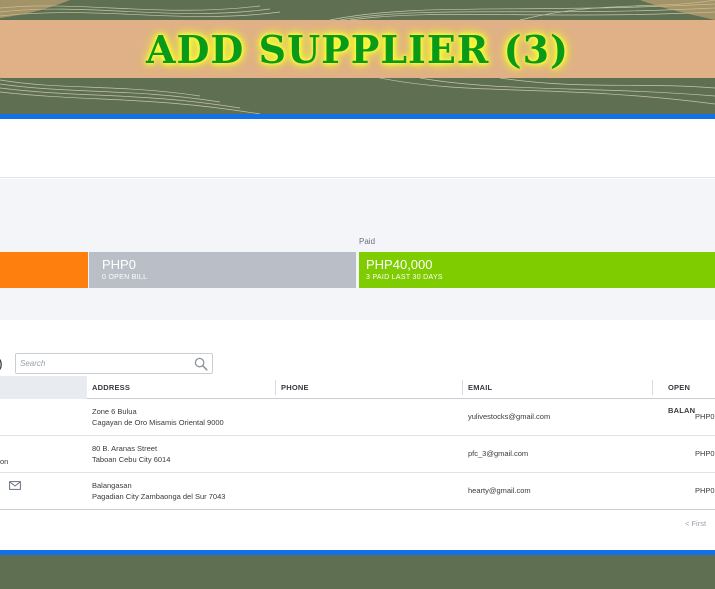 This screenshot has width=715, height=589. I want to click on th-open-balance: OPEN BALAN, so click(691, 395).